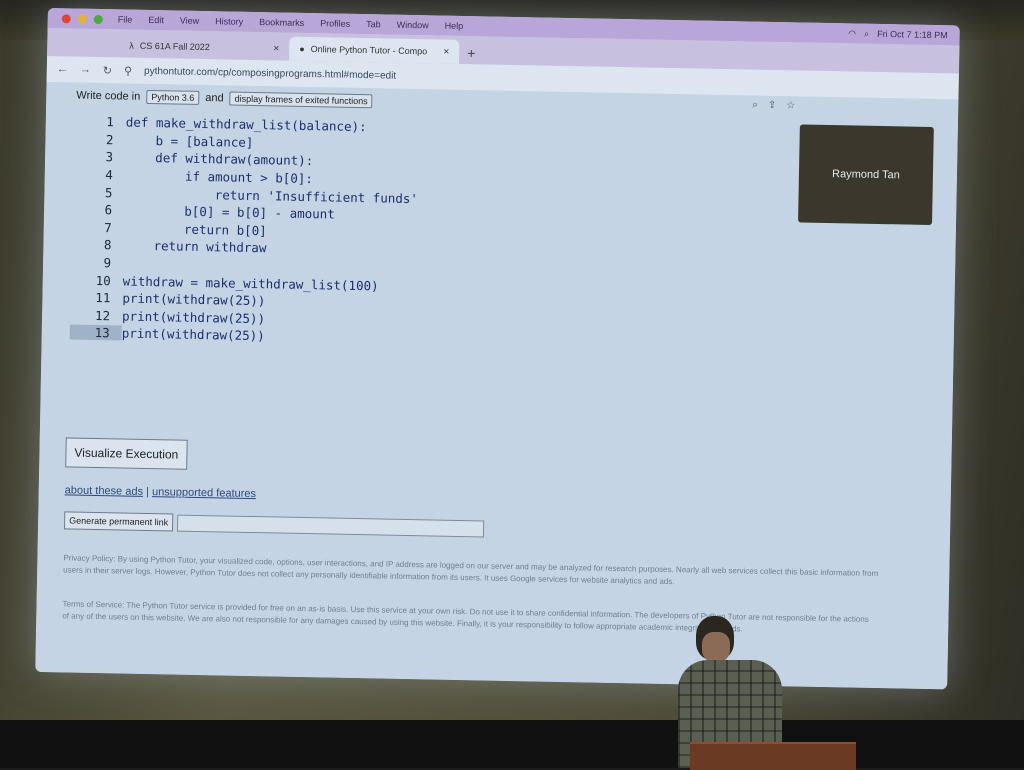 The height and width of the screenshot is (770, 1024). I want to click on menu-view: View, so click(190, 21).